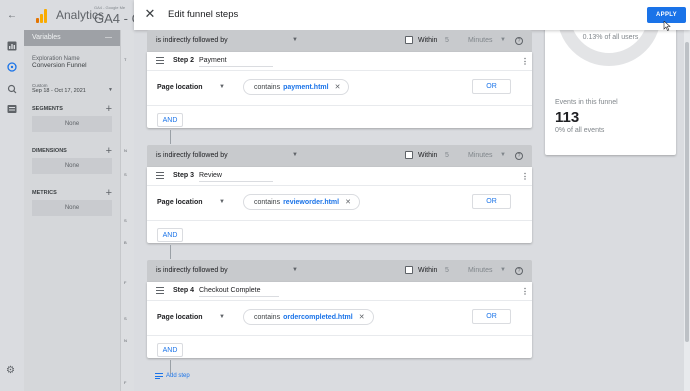 The width and height of the screenshot is (690, 391). What do you see at coordinates (580, 130) in the screenshot?
I see `events-percent: 0% of all events` at bounding box center [580, 130].